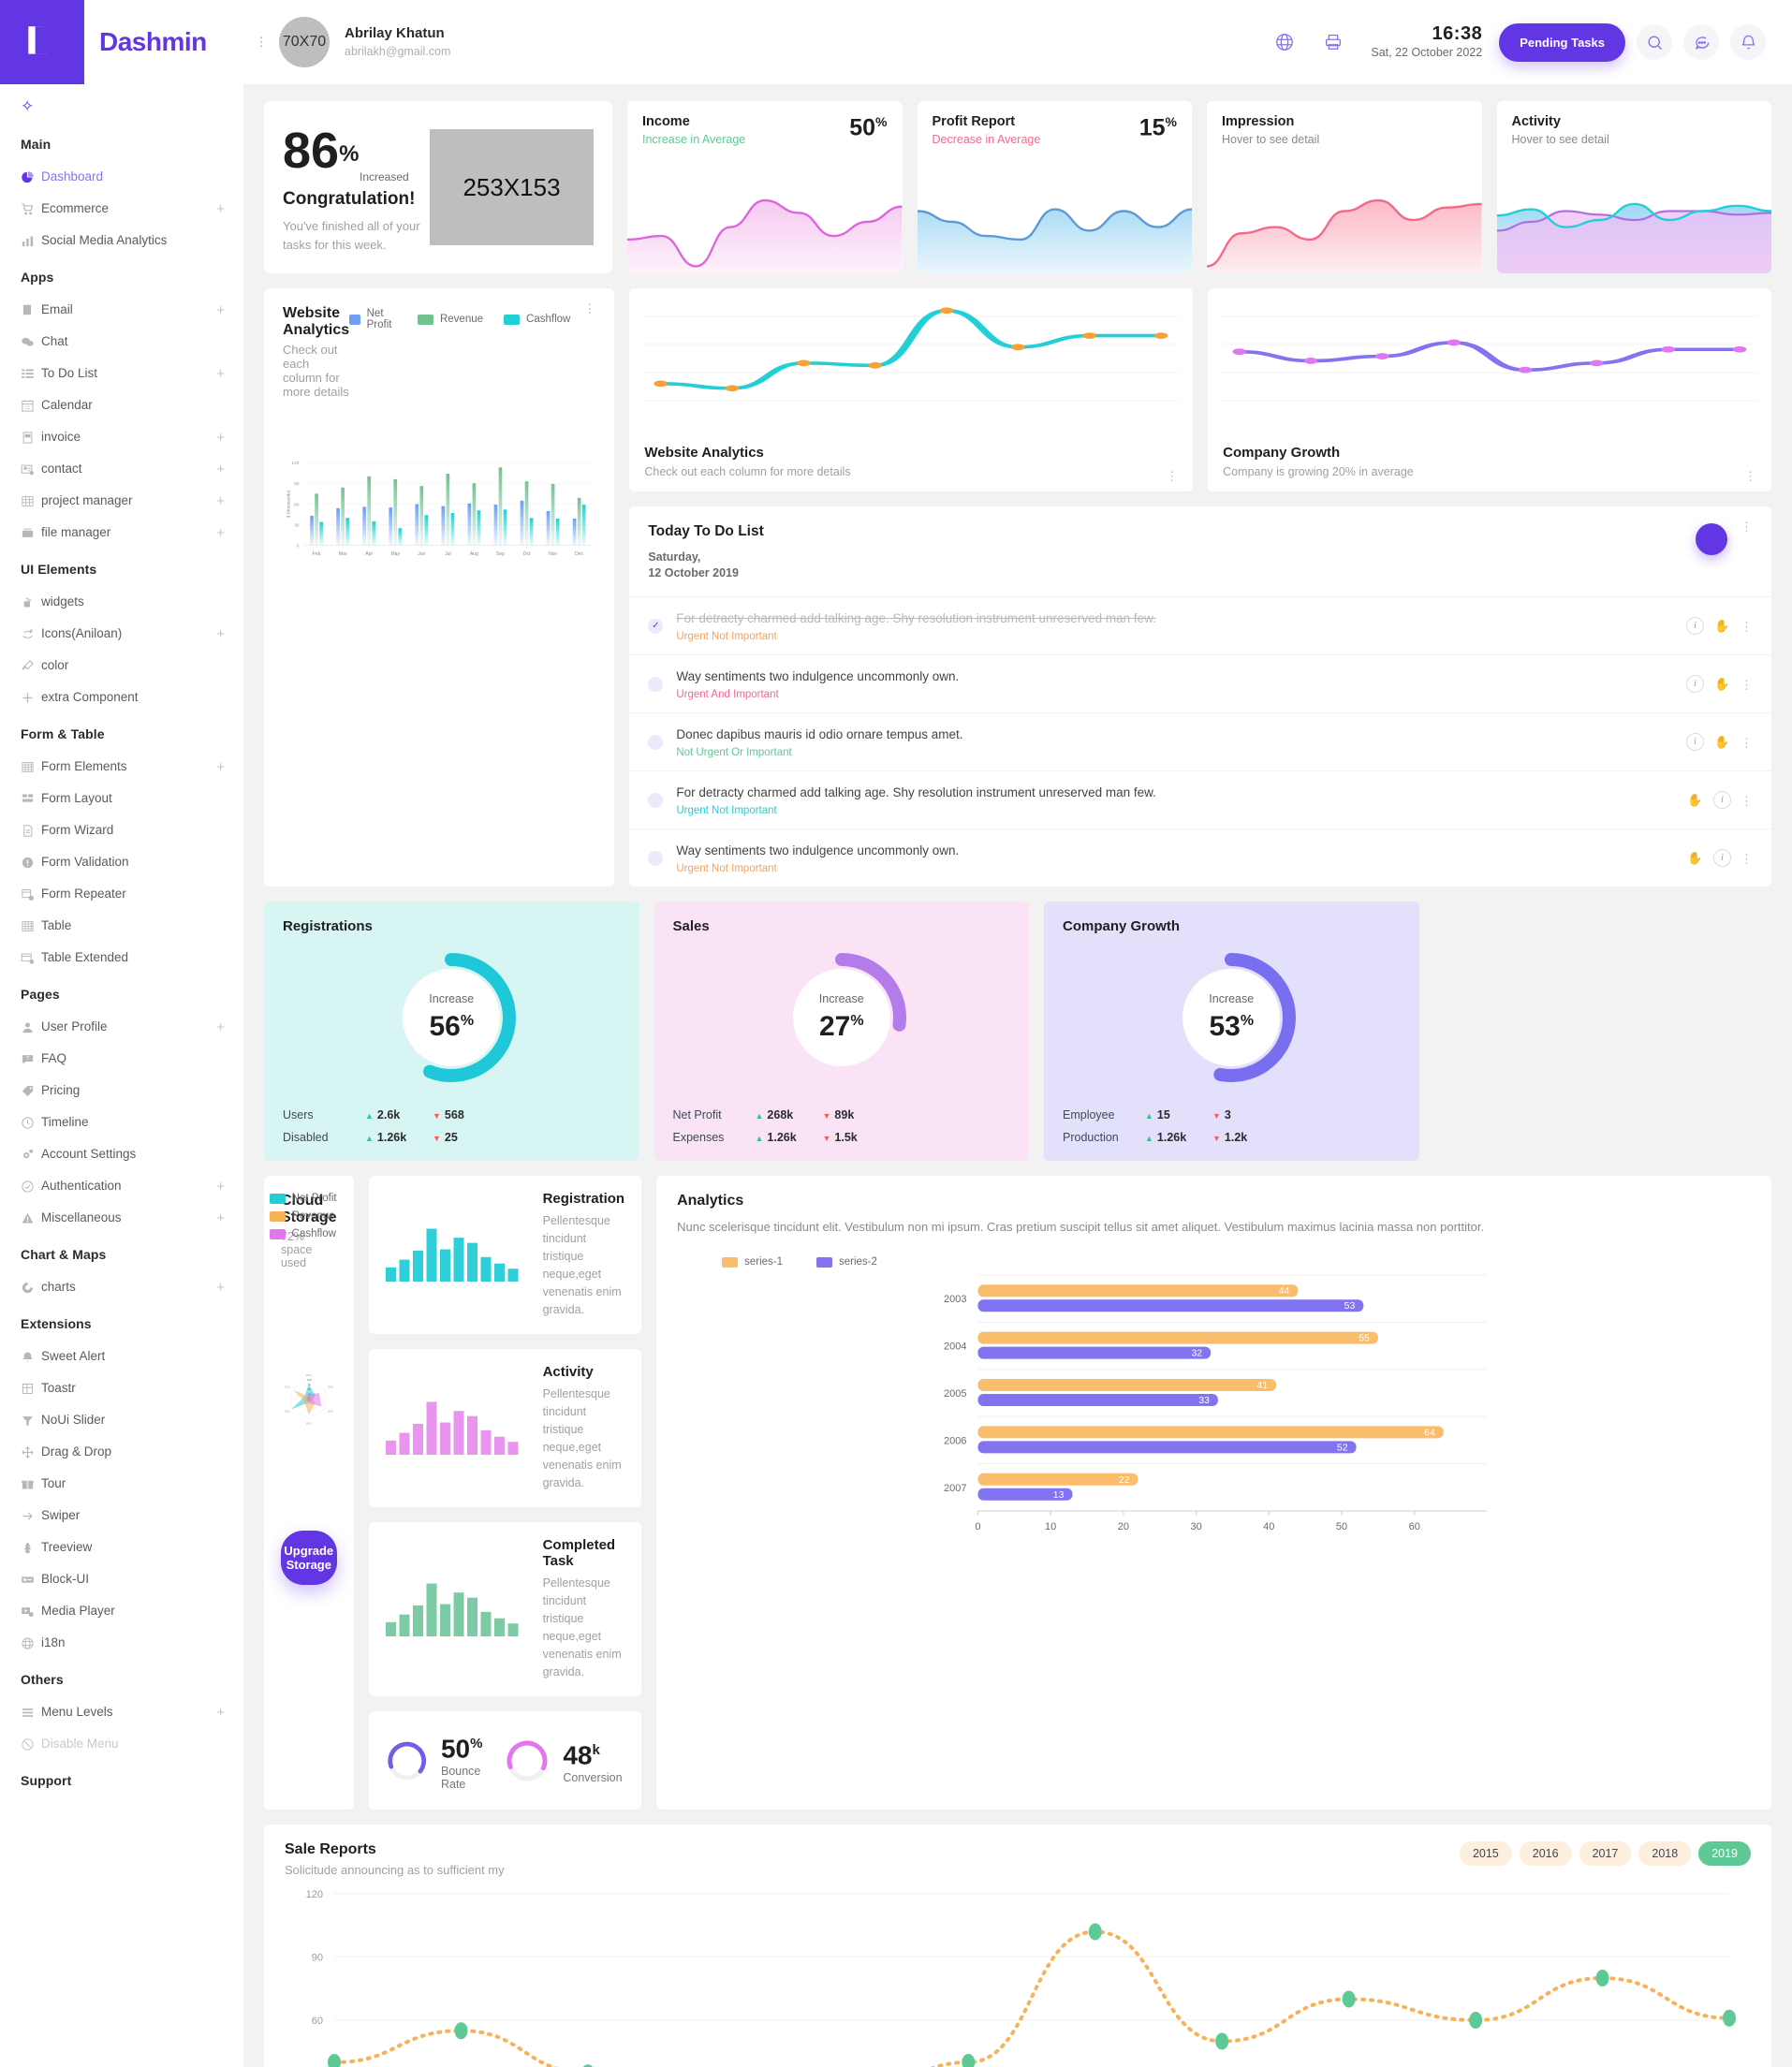 The height and width of the screenshot is (2067, 1792). I want to click on sidebar-item-form-repeater: Form Repeater, so click(121, 894).